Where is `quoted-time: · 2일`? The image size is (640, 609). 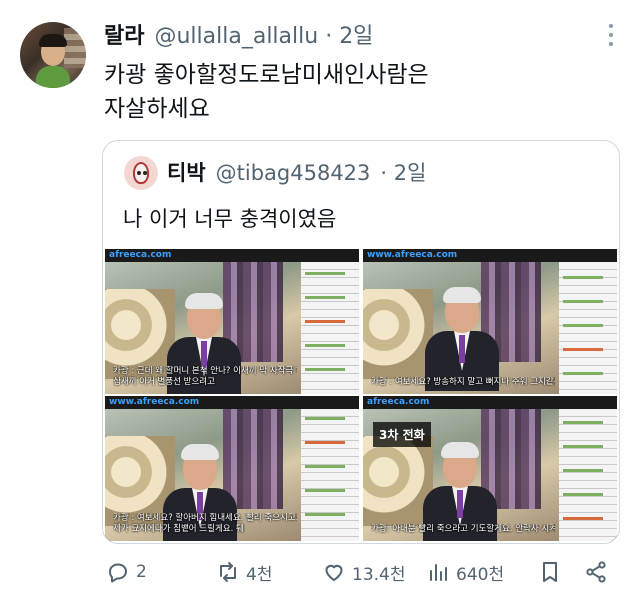
quoted-time: · 2일 is located at coordinates (403, 173).